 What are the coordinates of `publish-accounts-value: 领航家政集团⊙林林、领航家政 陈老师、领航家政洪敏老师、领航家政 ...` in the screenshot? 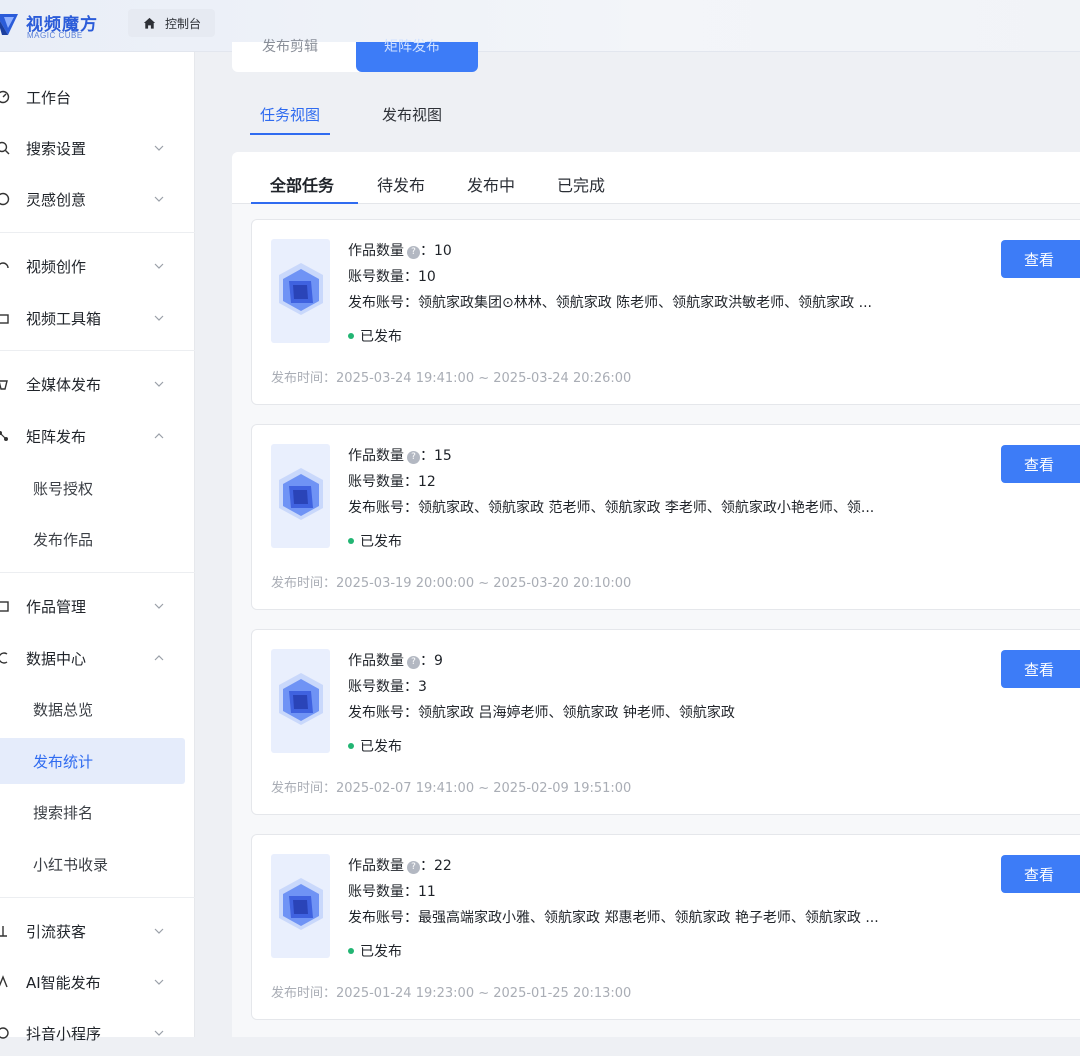 It's located at (645, 303).